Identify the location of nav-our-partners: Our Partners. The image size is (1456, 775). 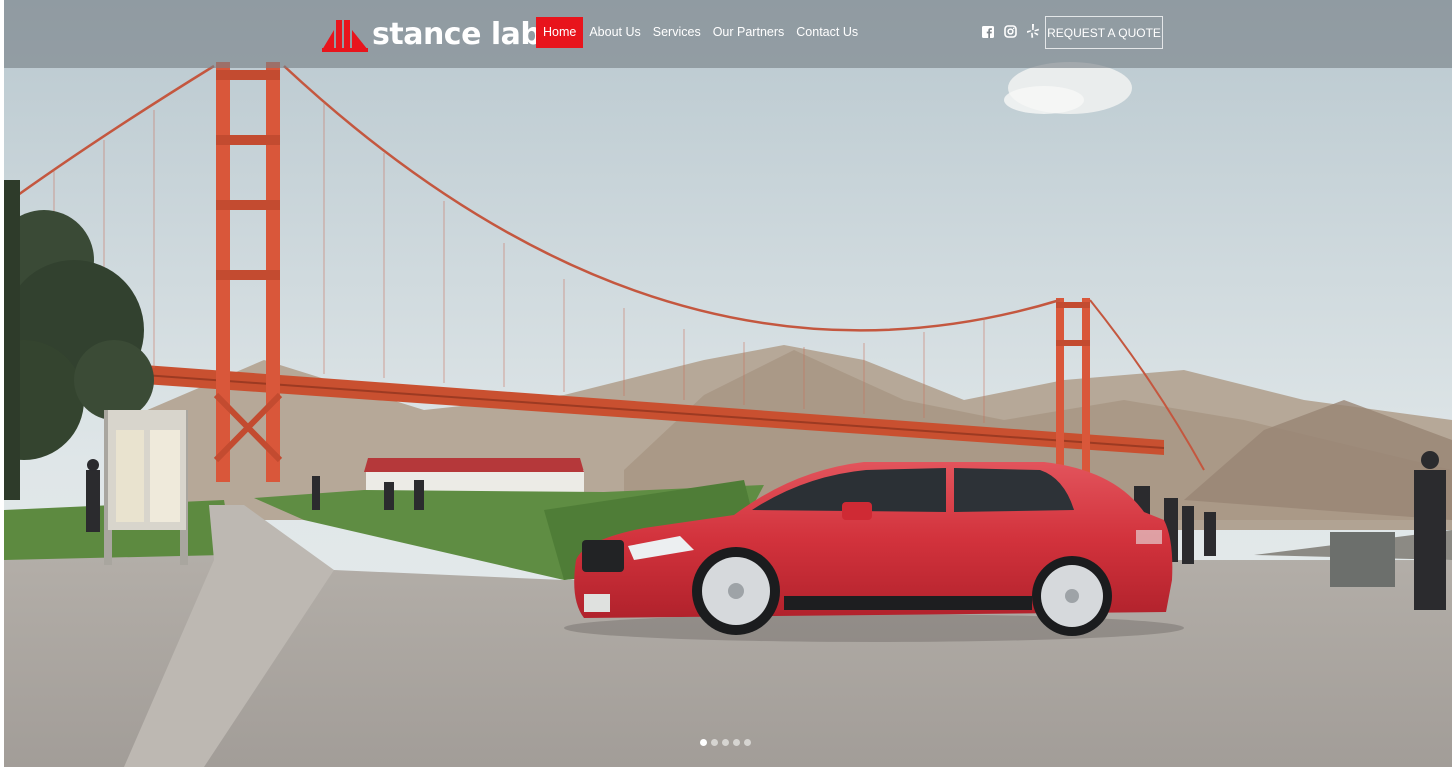
(749, 32).